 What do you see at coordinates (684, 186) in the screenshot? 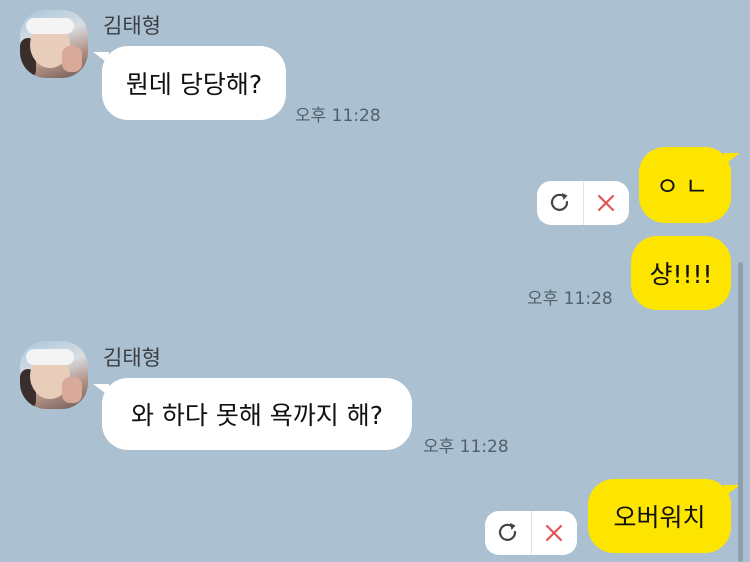
I see `message-text: ㅇㄴ` at bounding box center [684, 186].